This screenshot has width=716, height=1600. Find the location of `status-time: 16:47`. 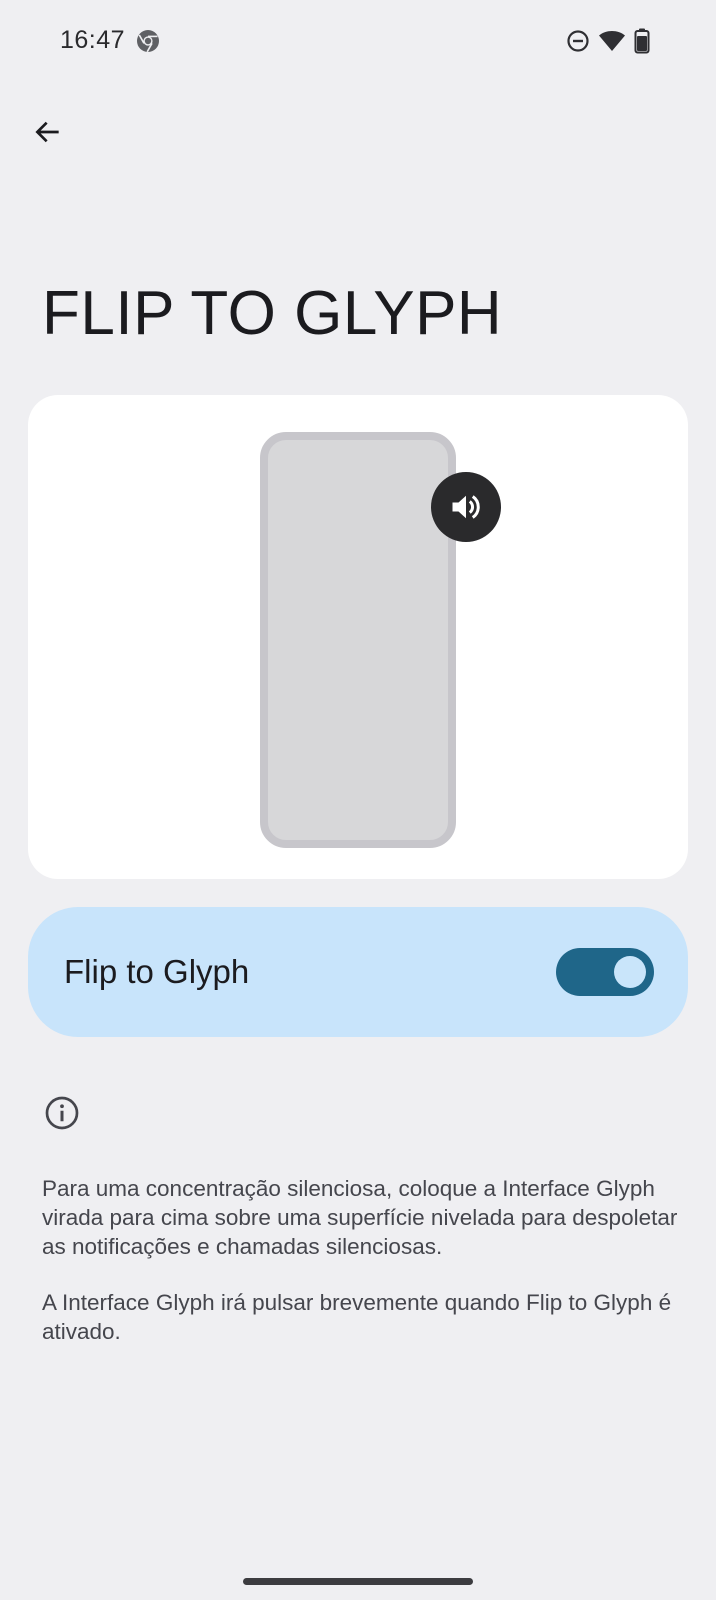

status-time: 16:47 is located at coordinates (93, 40).